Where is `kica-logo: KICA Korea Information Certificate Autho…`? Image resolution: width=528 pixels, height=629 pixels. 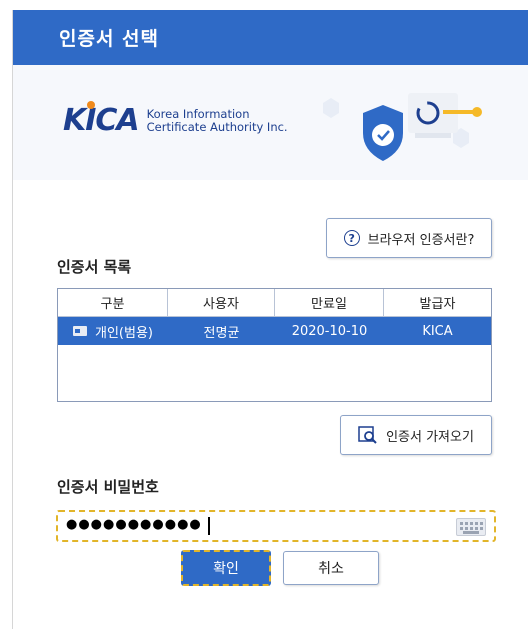
kica-logo: KICA Korea Information Certificate Autho… is located at coordinates (175, 119).